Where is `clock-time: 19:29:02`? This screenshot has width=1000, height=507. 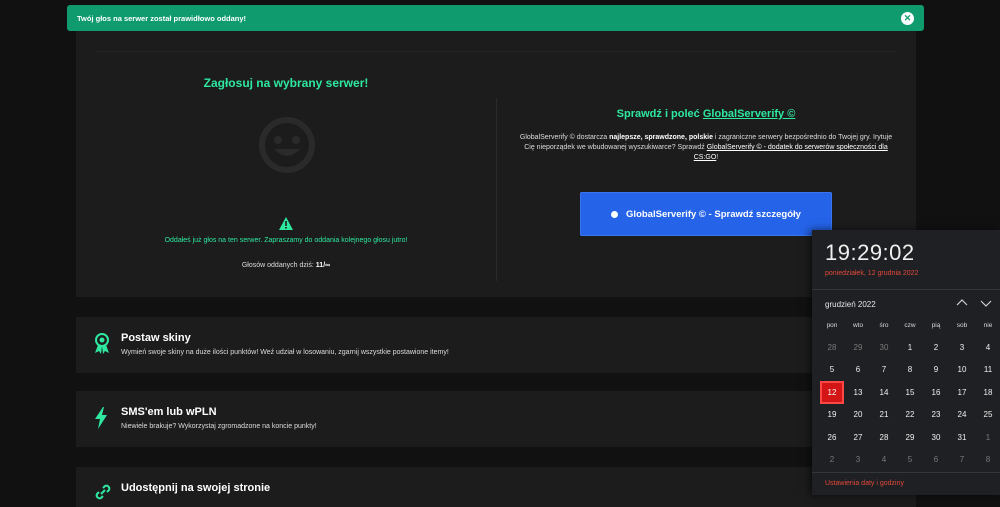 clock-time: 19:29:02 is located at coordinates (870, 252).